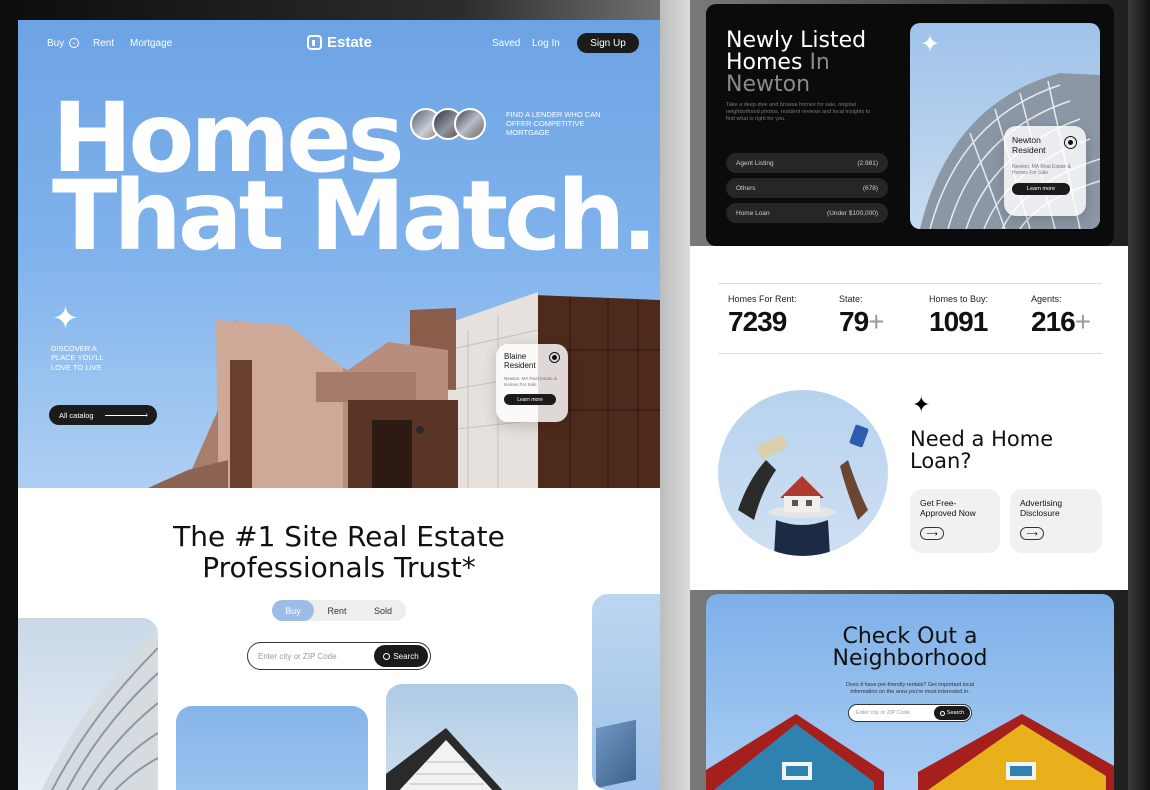  Describe the element at coordinates (151, 43) in the screenshot. I see `nav-mortgage: Mortgage` at that location.